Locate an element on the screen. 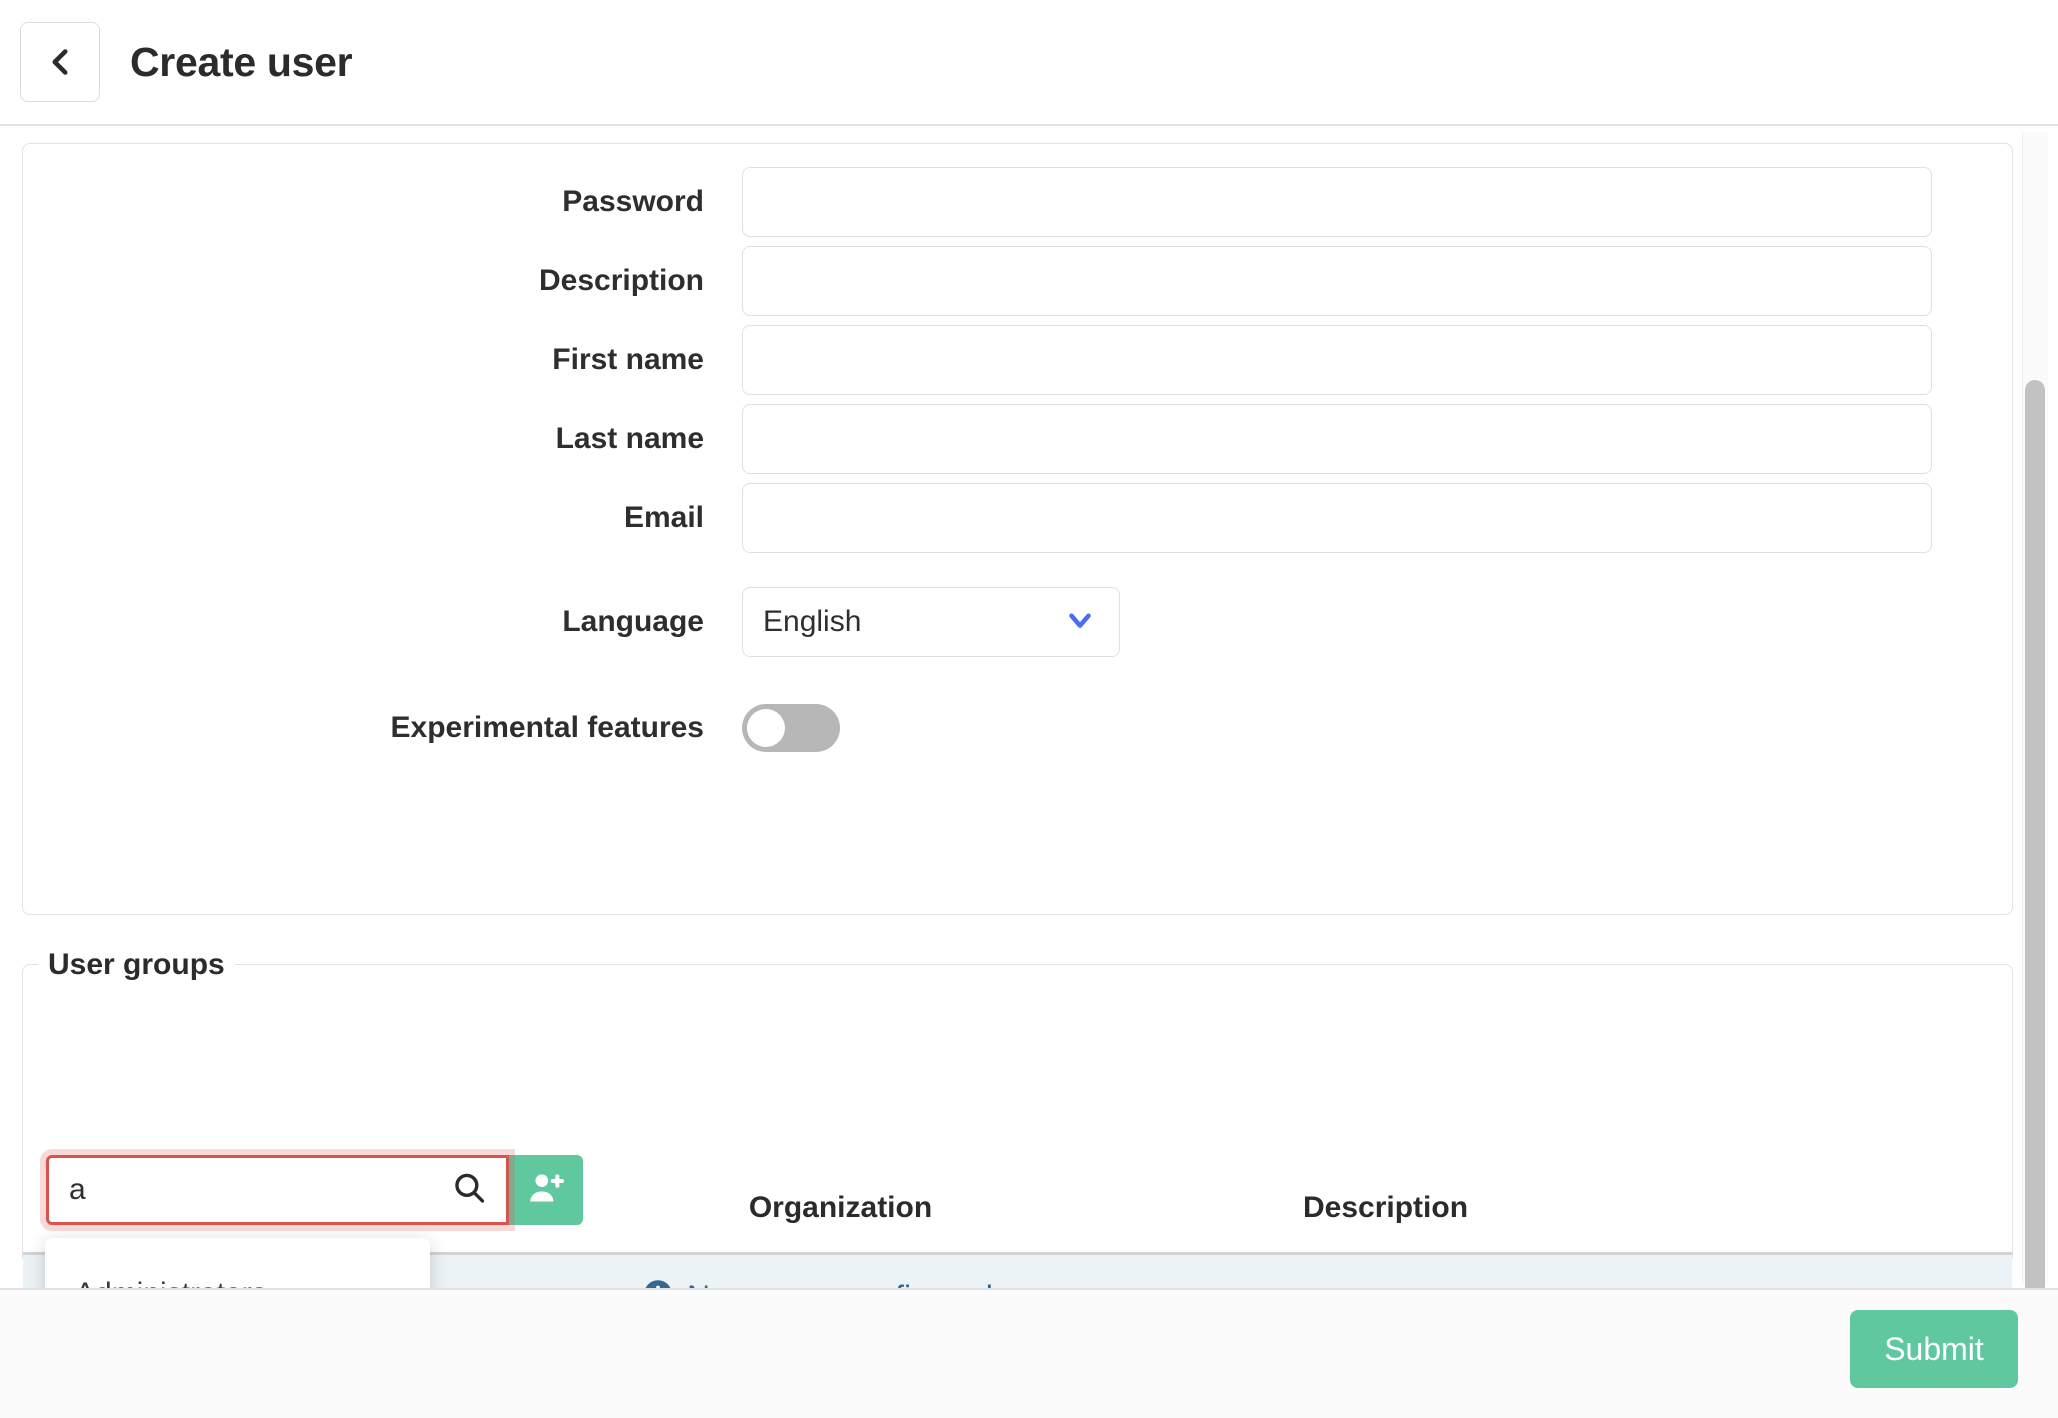  add-group-button is located at coordinates (546, 1190).